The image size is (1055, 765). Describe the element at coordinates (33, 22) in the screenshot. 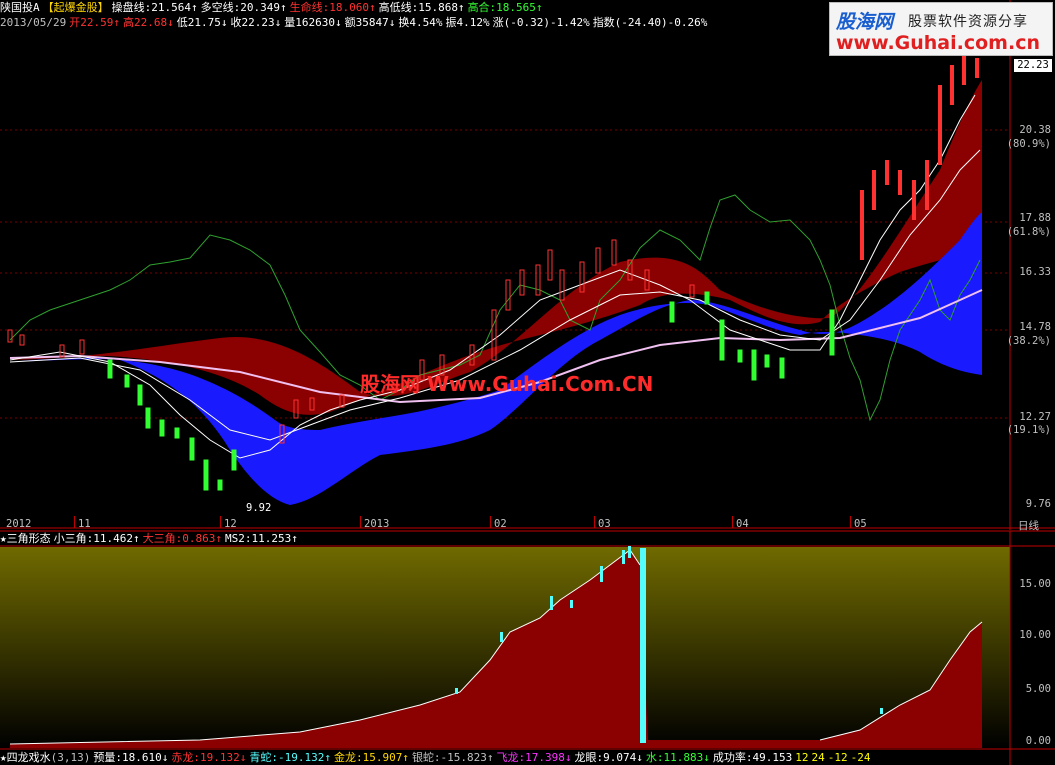

I see `quote-date: 2013/05/29` at that location.